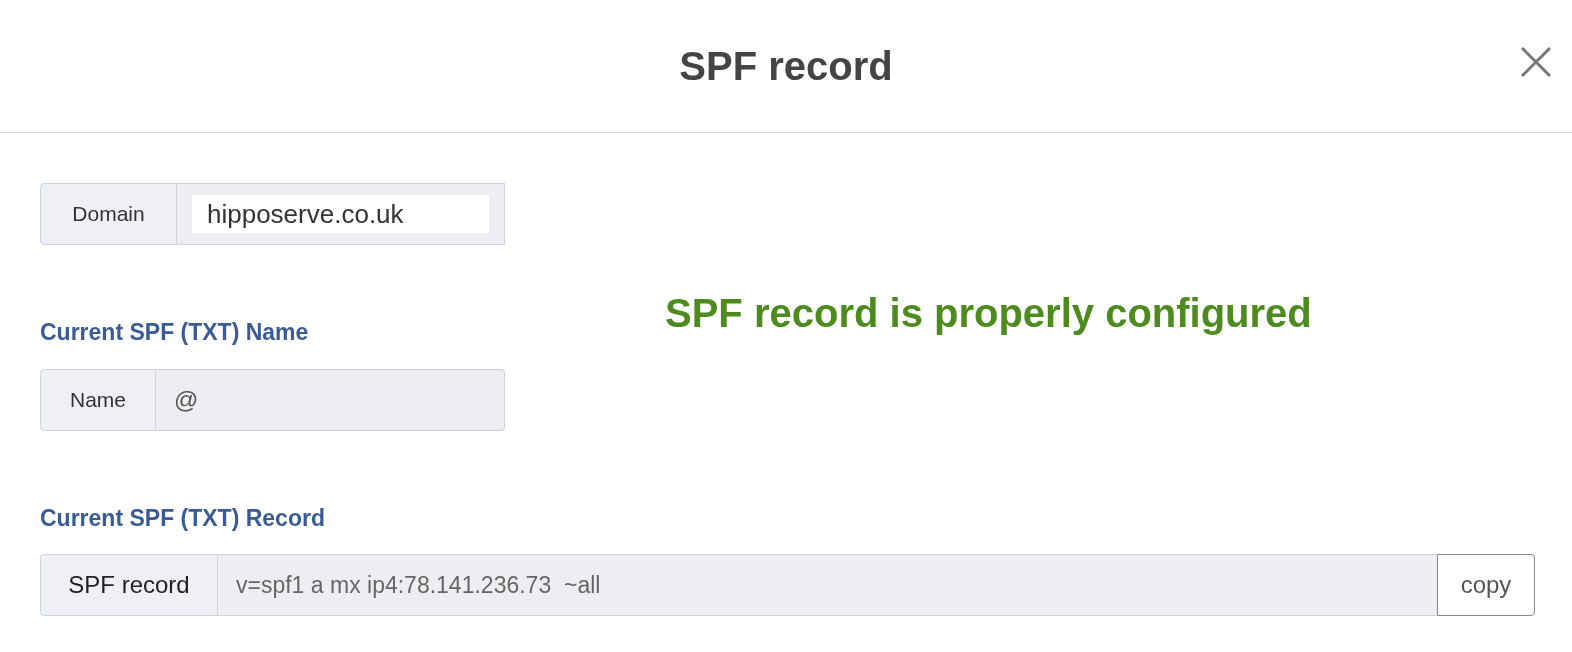  What do you see at coordinates (183, 518) in the screenshot?
I see `section-heading: Current SPF (TXT) Record` at bounding box center [183, 518].